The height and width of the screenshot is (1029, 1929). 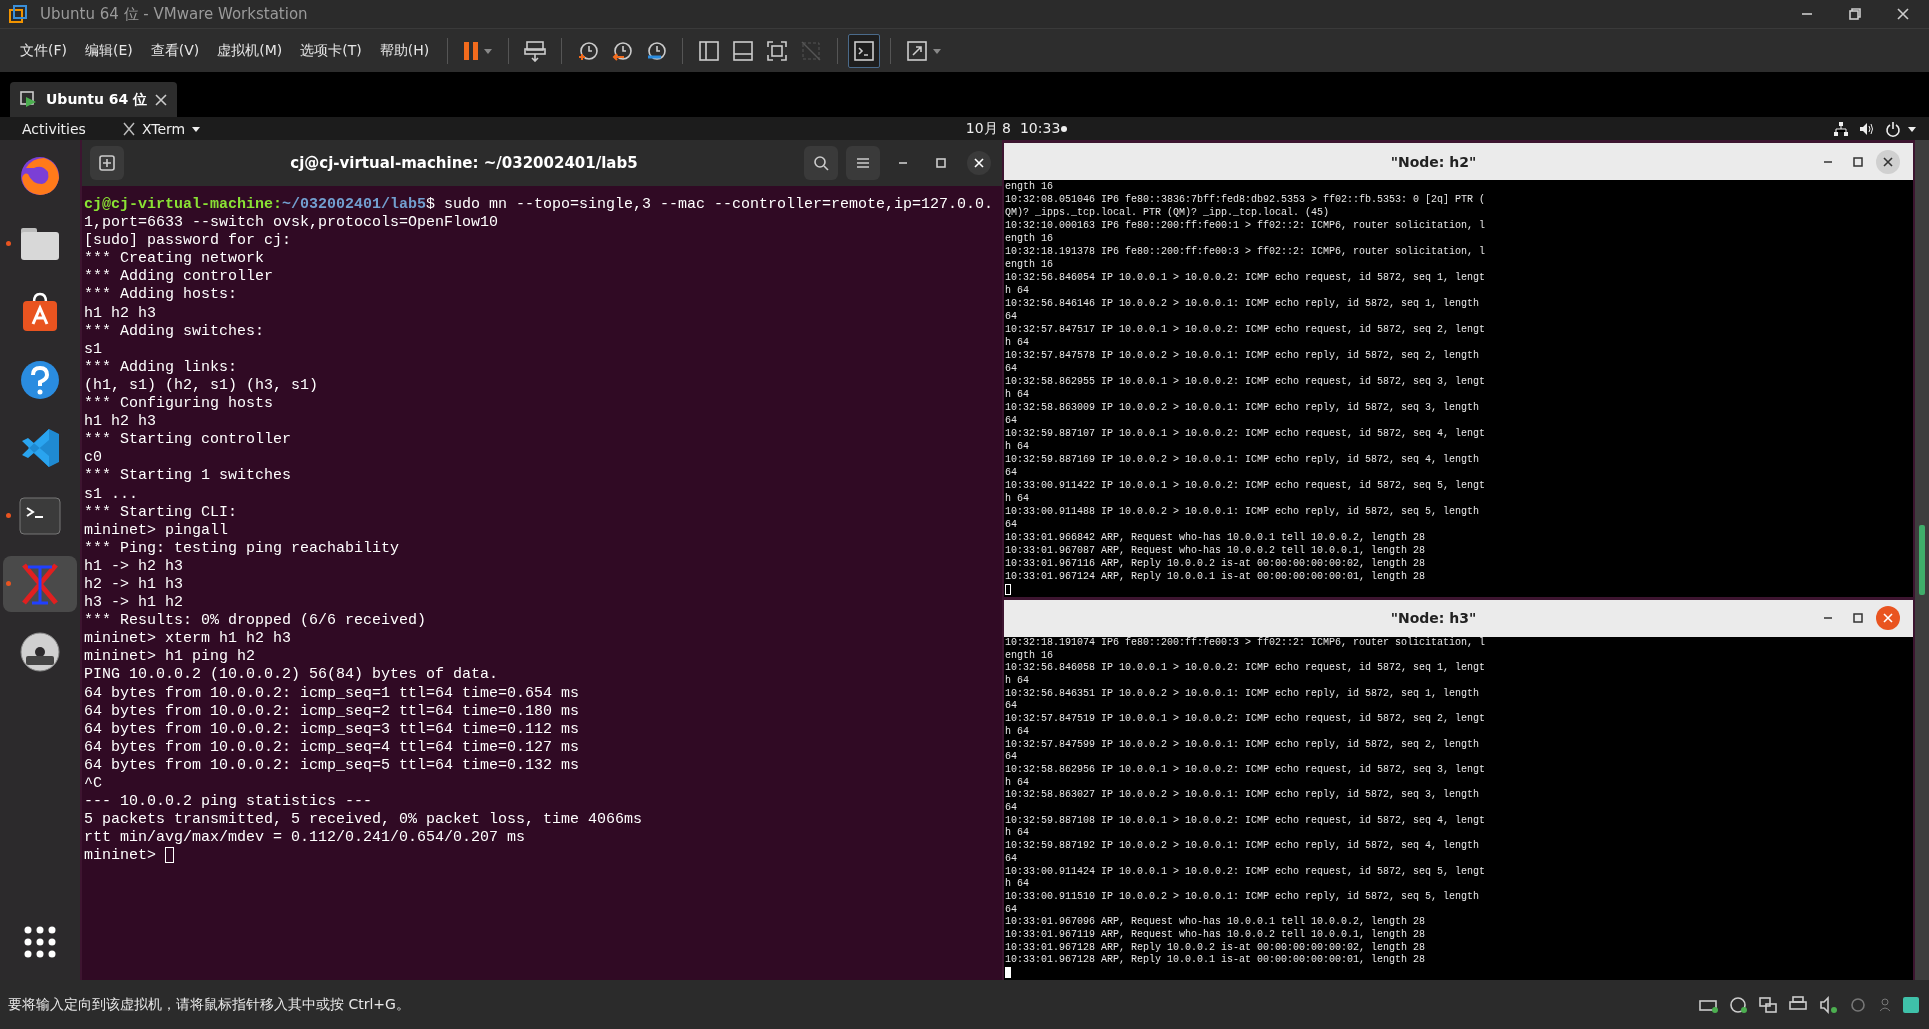 What do you see at coordinates (1242, 511) in the screenshot?
I see `terminal-line: 10:33:00.911488 IP 10.0.0.2 > 10.0.0.1: ICMP echo reply, id 5872, seq 5, length` at bounding box center [1242, 511].